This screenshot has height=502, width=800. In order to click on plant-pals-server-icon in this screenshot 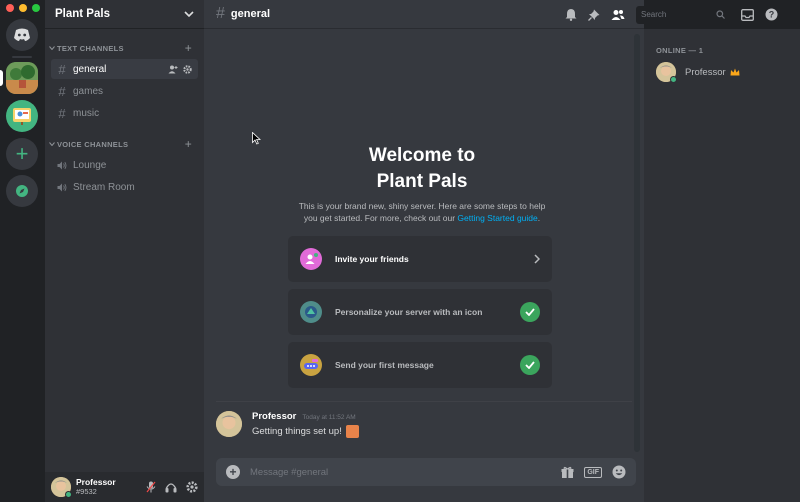, I will do `click(22, 78)`.